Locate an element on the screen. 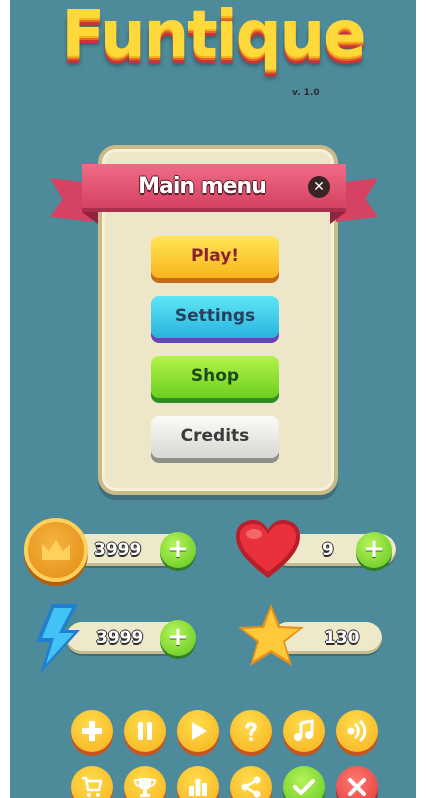 This screenshot has width=430, height=798. share-icon is located at coordinates (251, 787).